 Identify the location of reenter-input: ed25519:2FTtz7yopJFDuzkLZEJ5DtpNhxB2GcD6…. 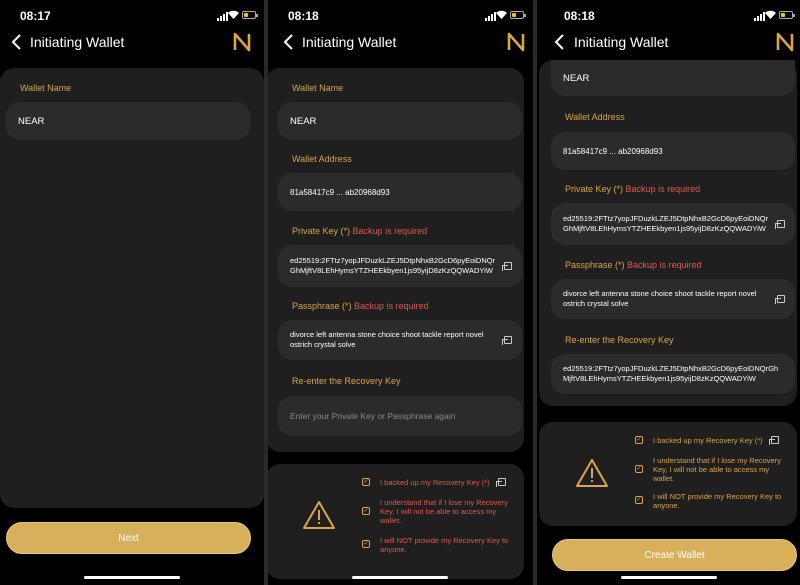
(673, 374).